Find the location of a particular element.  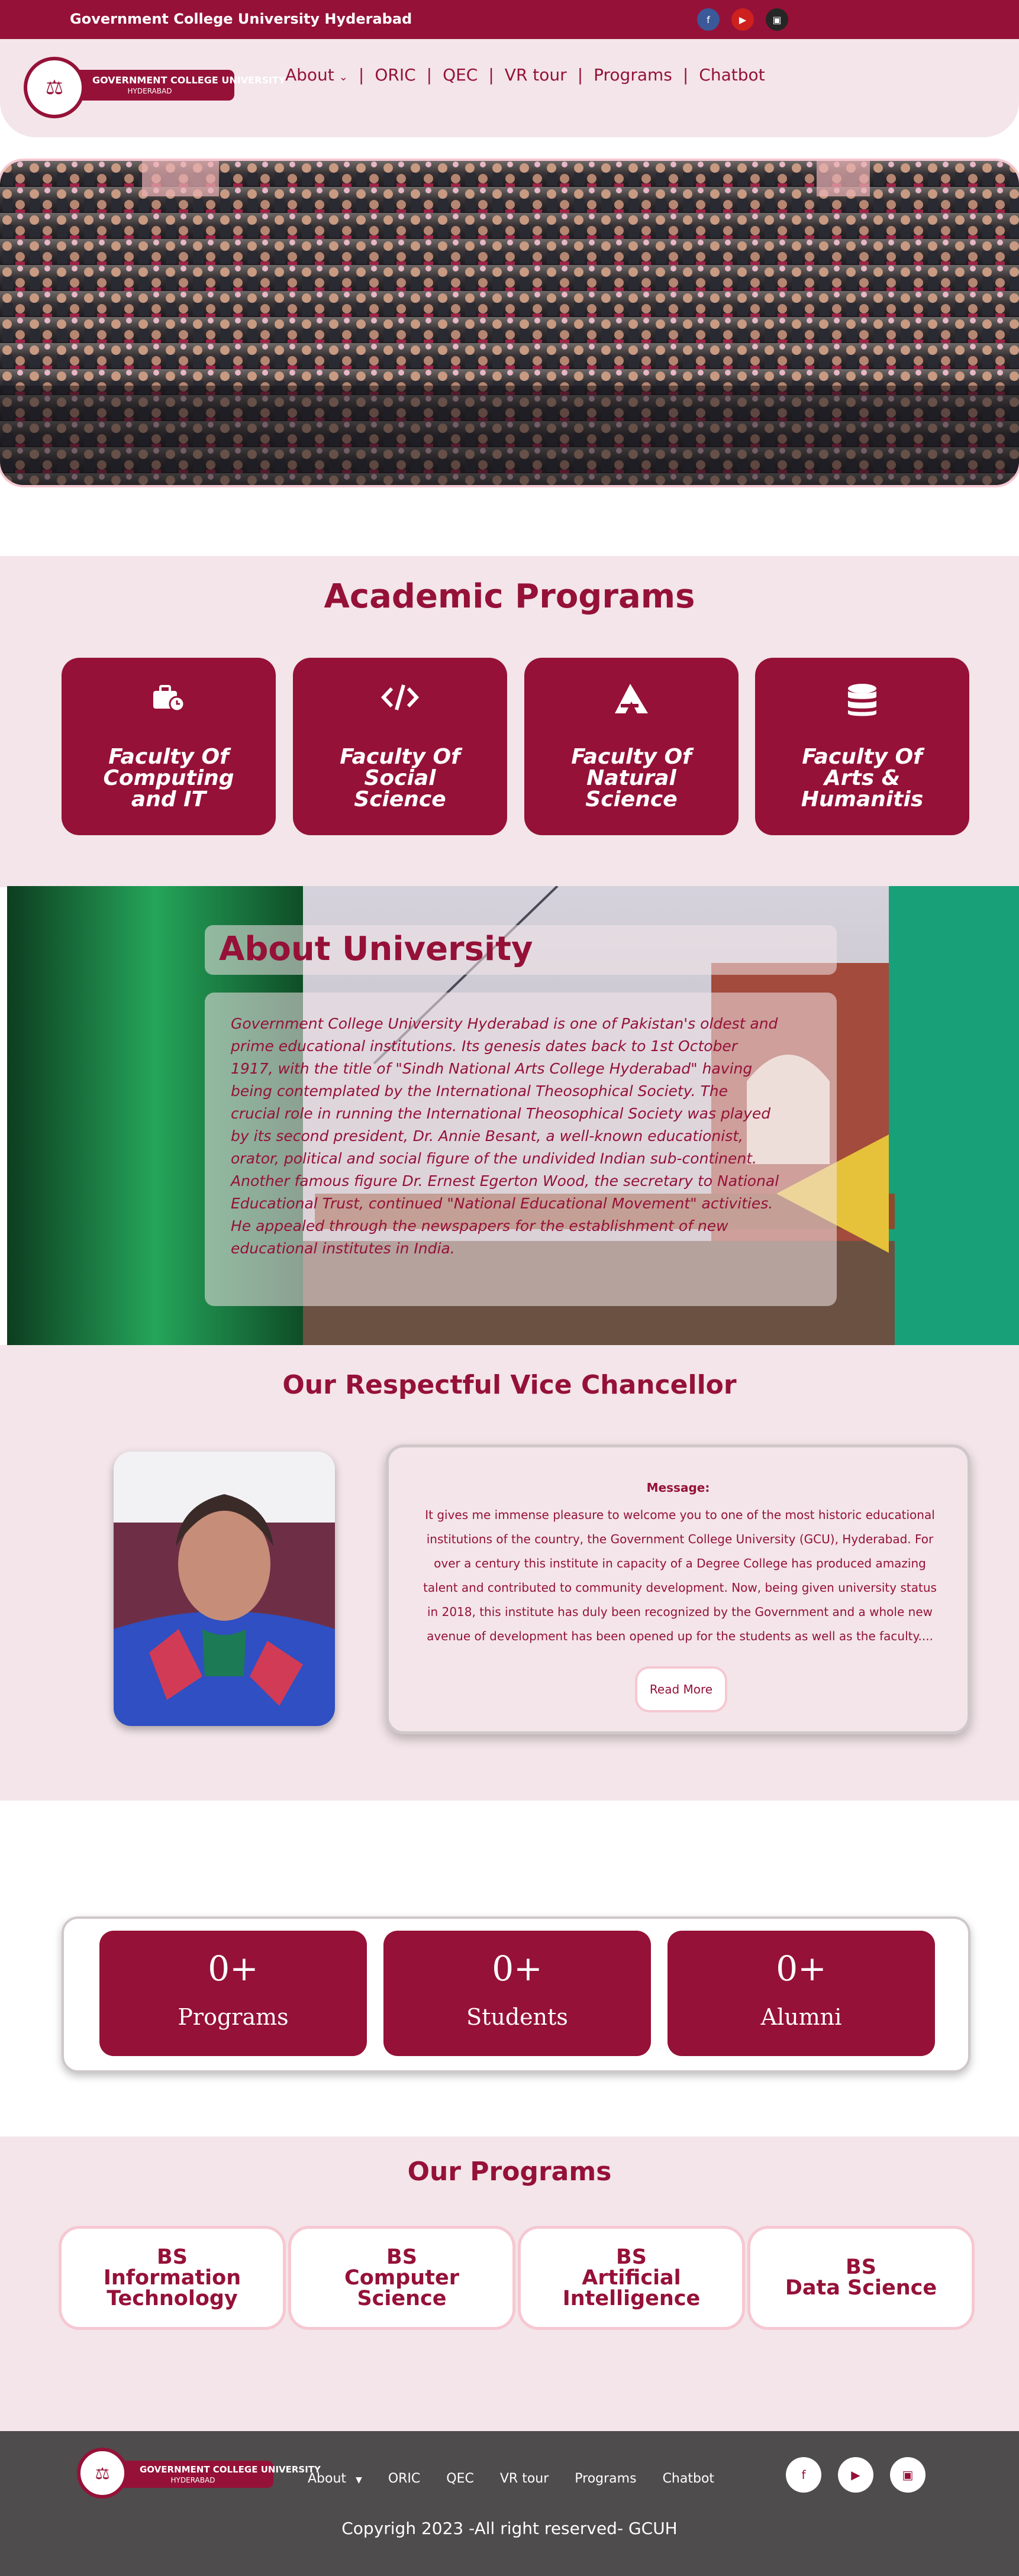

nav-qec: QEC is located at coordinates (460, 75).